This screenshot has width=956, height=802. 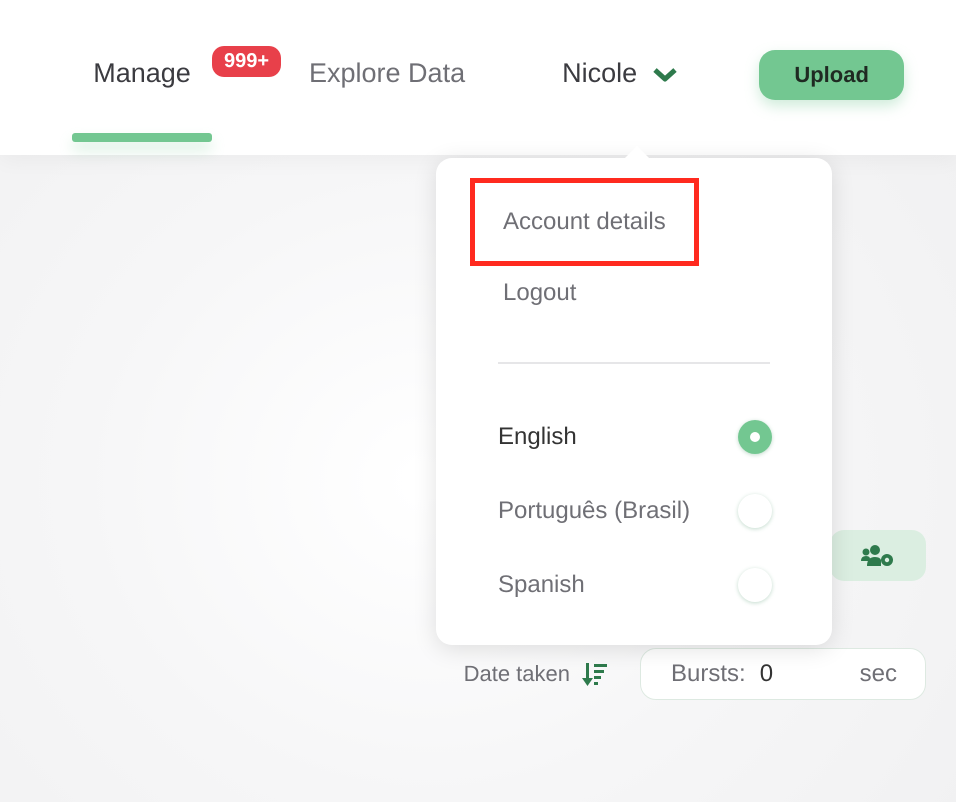 I want to click on language-label: Português (Brasil), so click(x=594, y=511).